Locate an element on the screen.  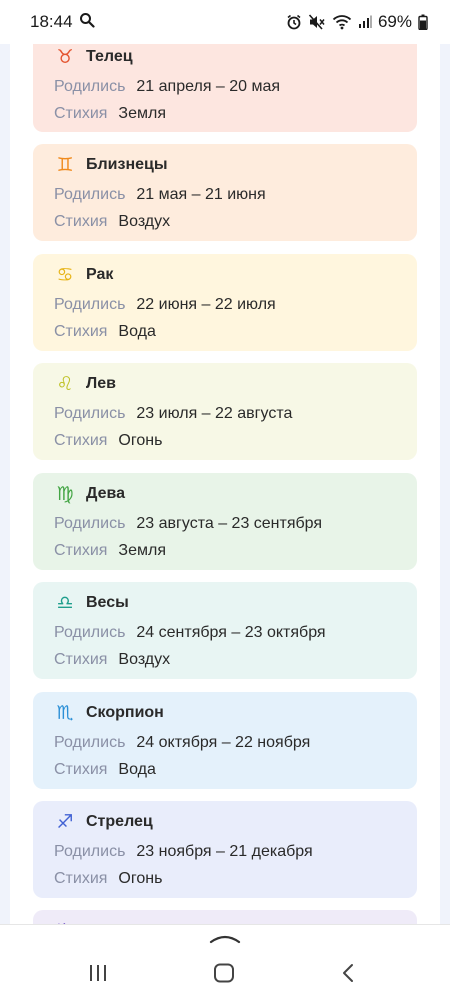
leo-icon: ♌ is located at coordinates (65, 384).